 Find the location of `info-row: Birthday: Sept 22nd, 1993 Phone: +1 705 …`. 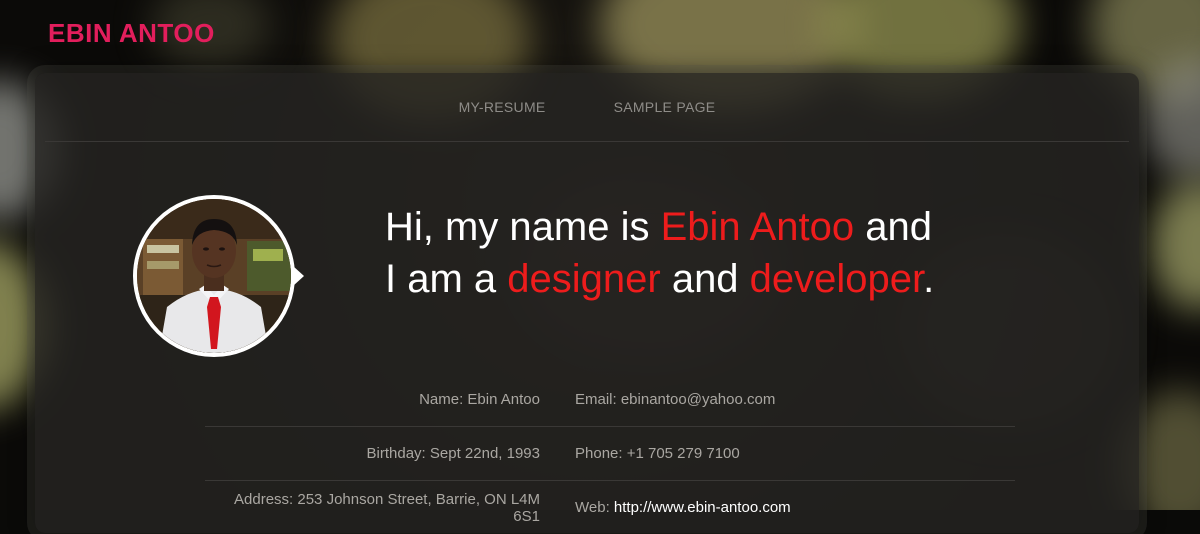

info-row: Birthday: Sept 22nd, 1993 Phone: +1 705 … is located at coordinates (610, 454).